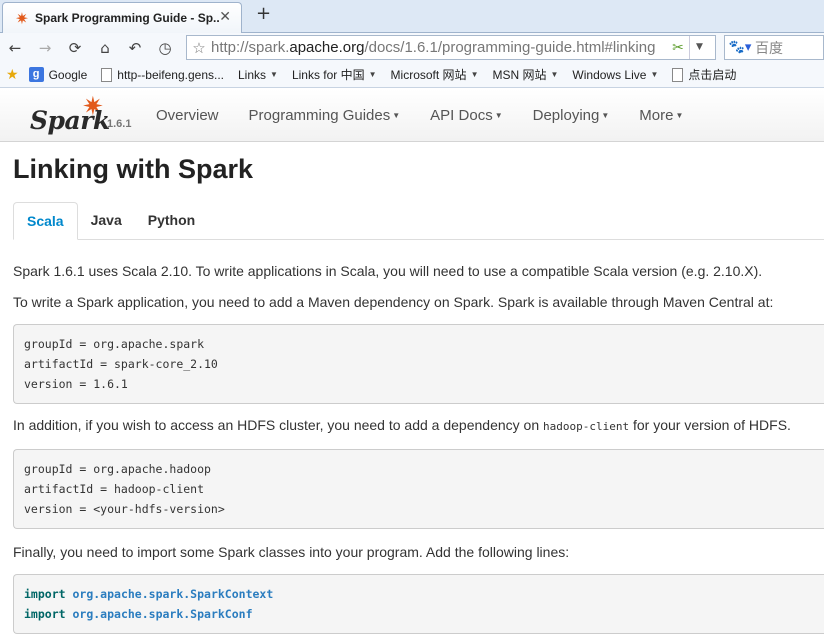  What do you see at coordinates (334, 74) in the screenshot?
I see `bookmark-links-china: Links for 中国 ▼` at bounding box center [334, 74].